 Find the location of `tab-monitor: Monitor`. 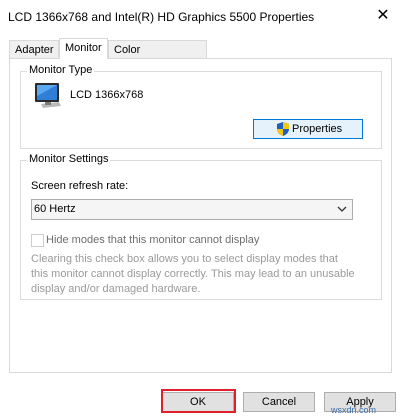

tab-monitor: Monitor is located at coordinates (83, 48).